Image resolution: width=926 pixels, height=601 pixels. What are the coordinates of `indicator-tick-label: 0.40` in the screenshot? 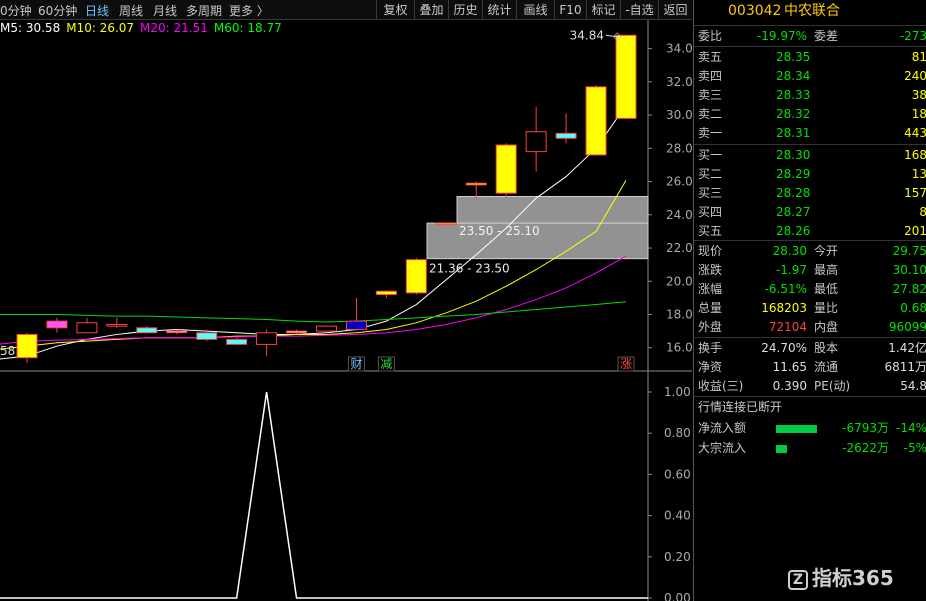 It's located at (677, 516).